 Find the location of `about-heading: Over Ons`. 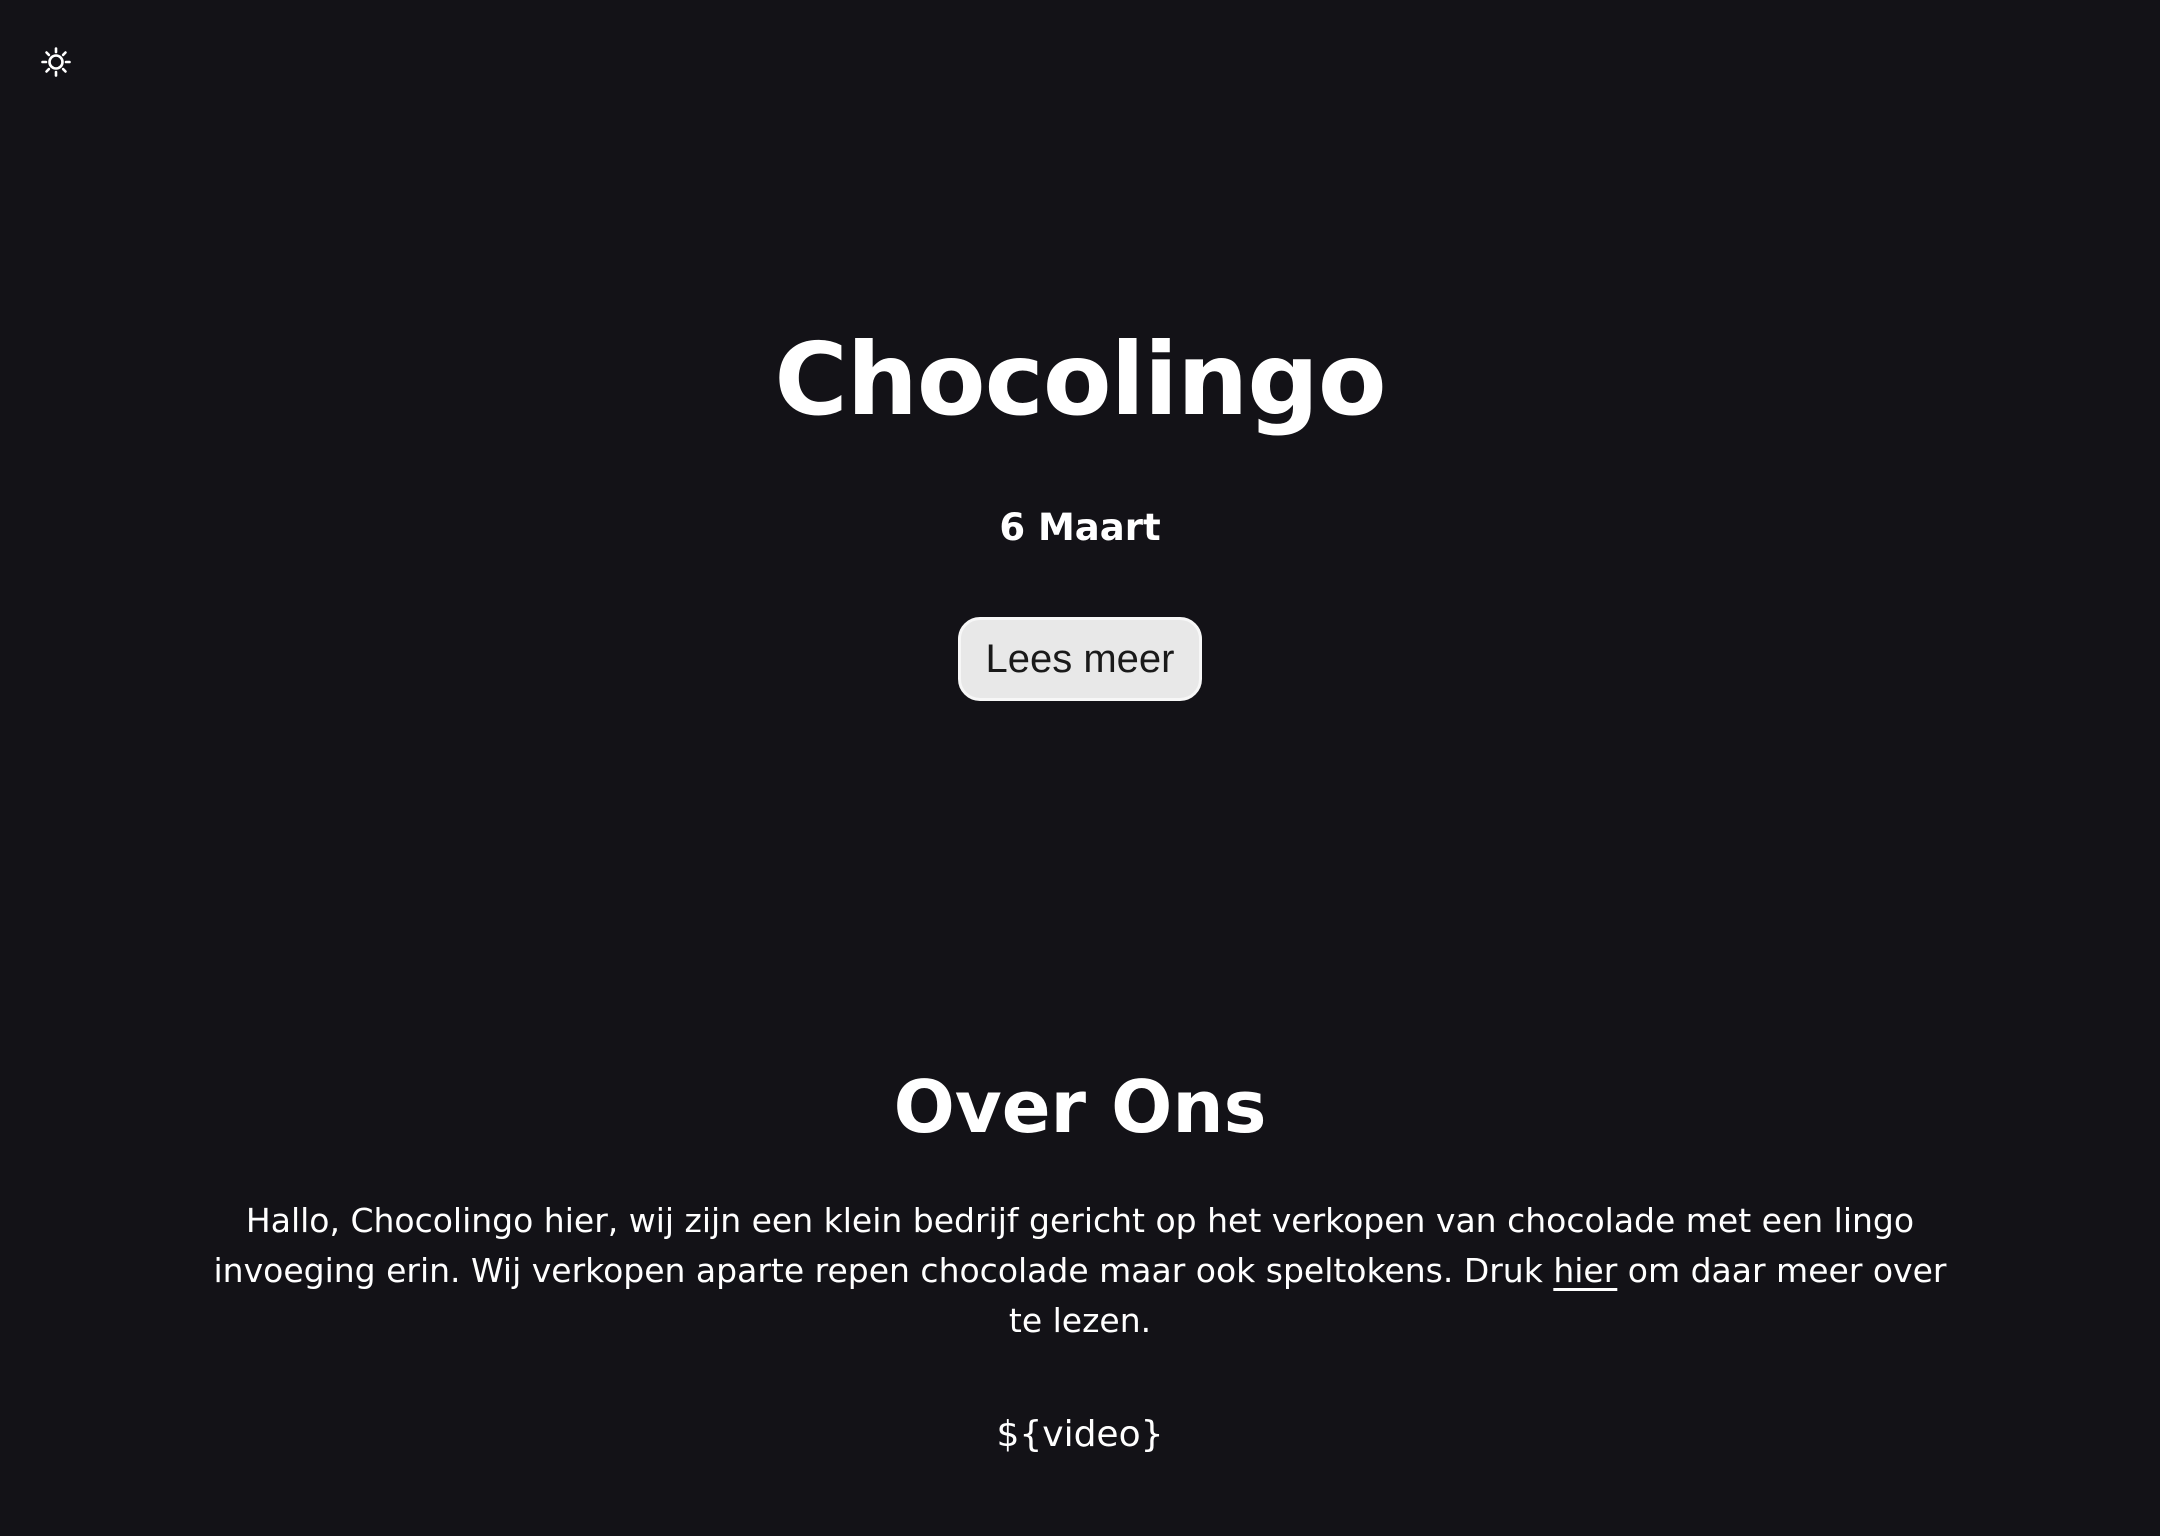

about-heading: Over Ons is located at coordinates (1080, 1107).